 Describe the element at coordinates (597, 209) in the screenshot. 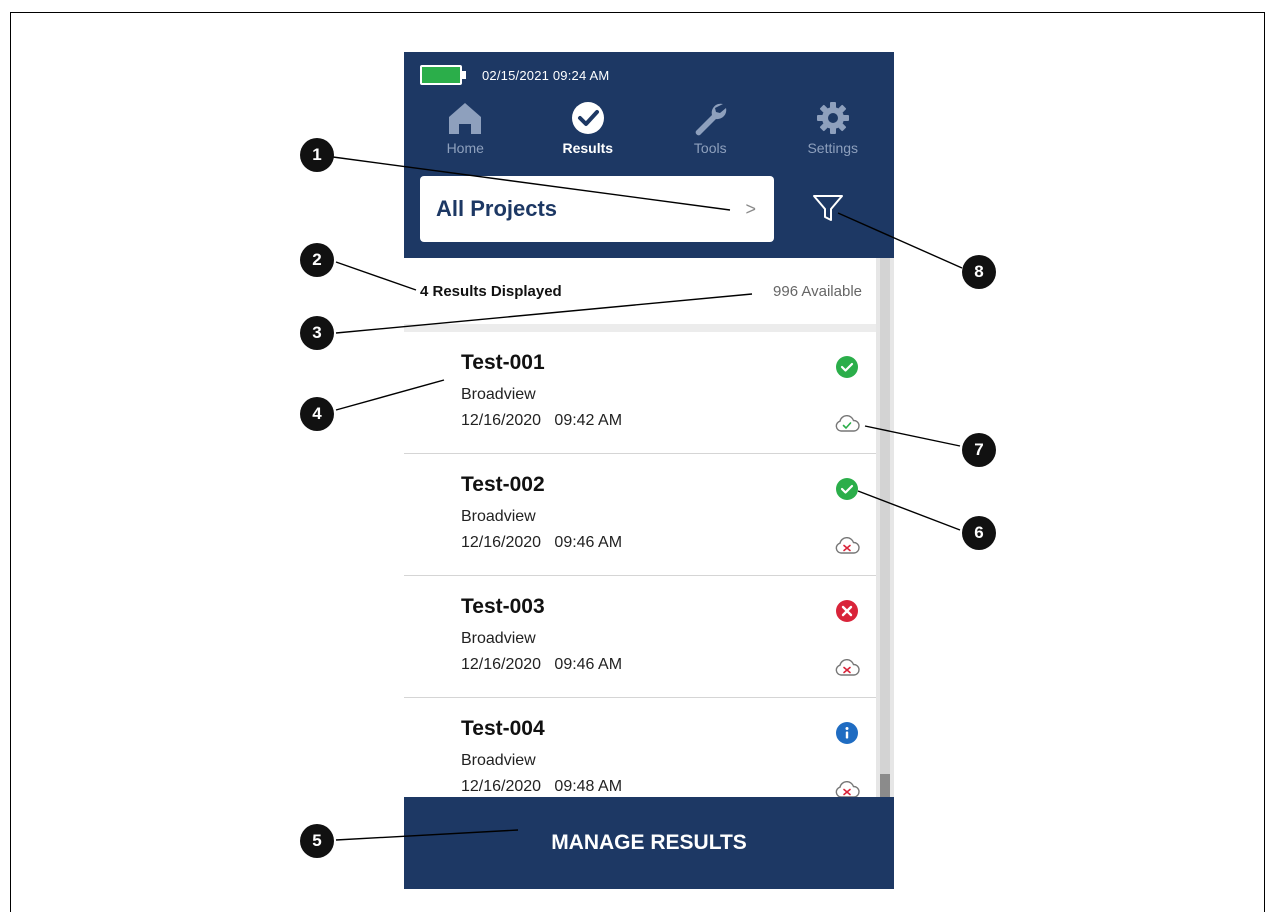

I see `project-selector: All Projects >` at that location.